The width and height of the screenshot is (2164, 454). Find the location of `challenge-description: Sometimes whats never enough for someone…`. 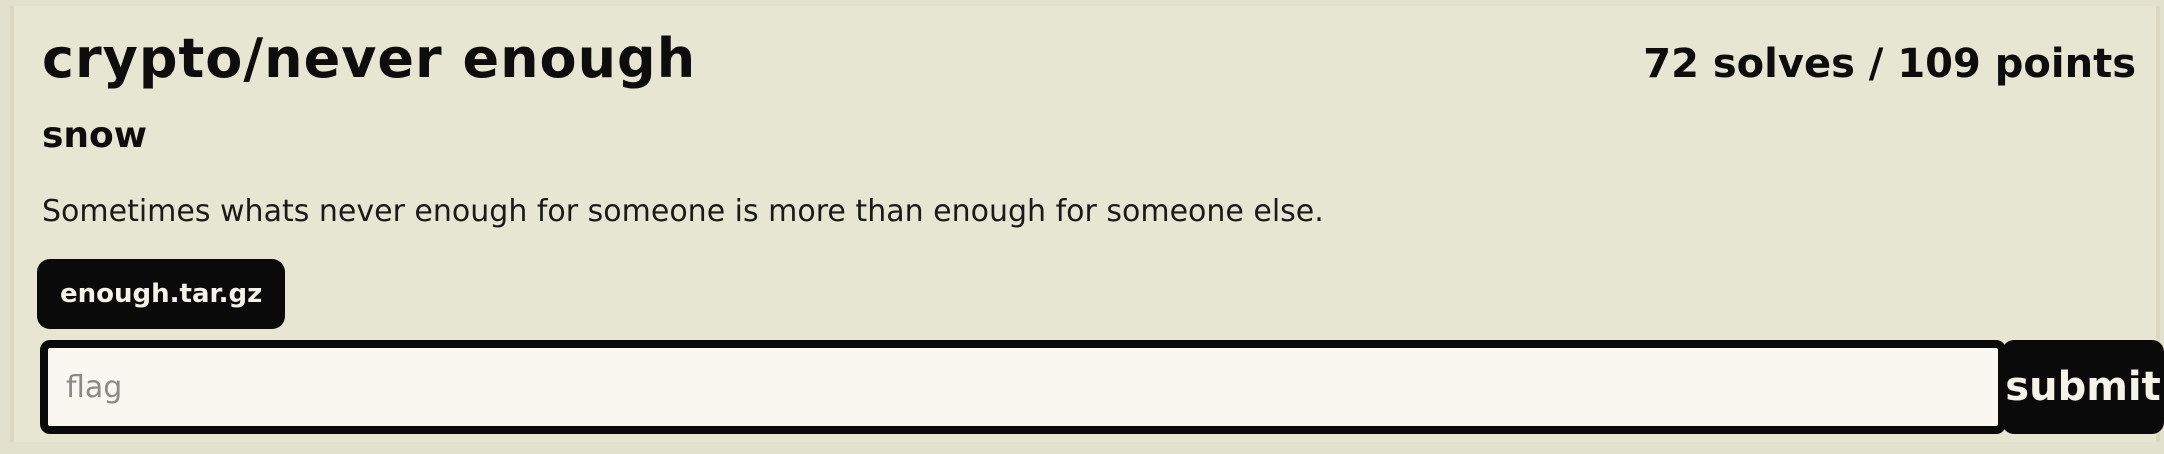

challenge-description: Sometimes whats never enough for someone… is located at coordinates (683, 211).